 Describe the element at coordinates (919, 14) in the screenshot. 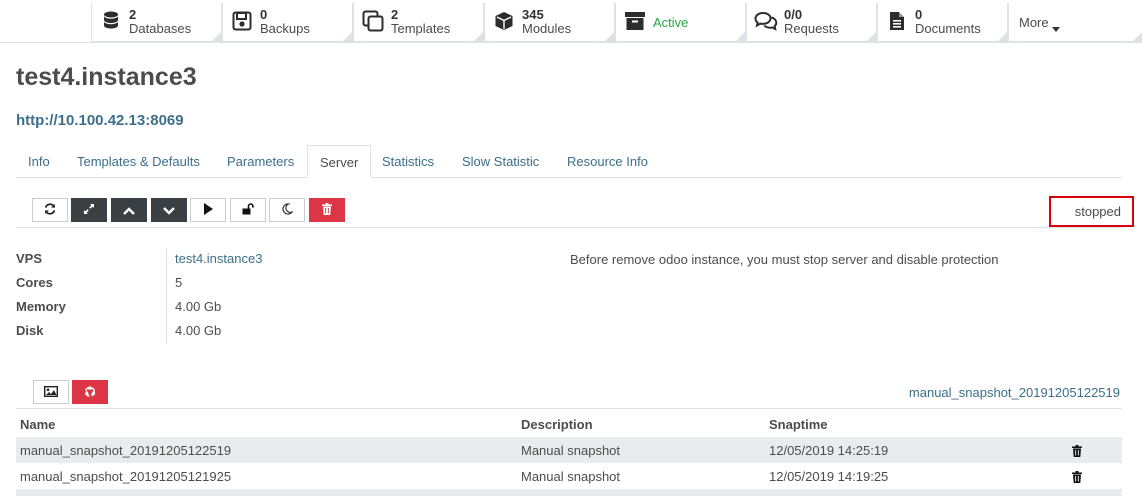

I see `documents-count: 0` at that location.